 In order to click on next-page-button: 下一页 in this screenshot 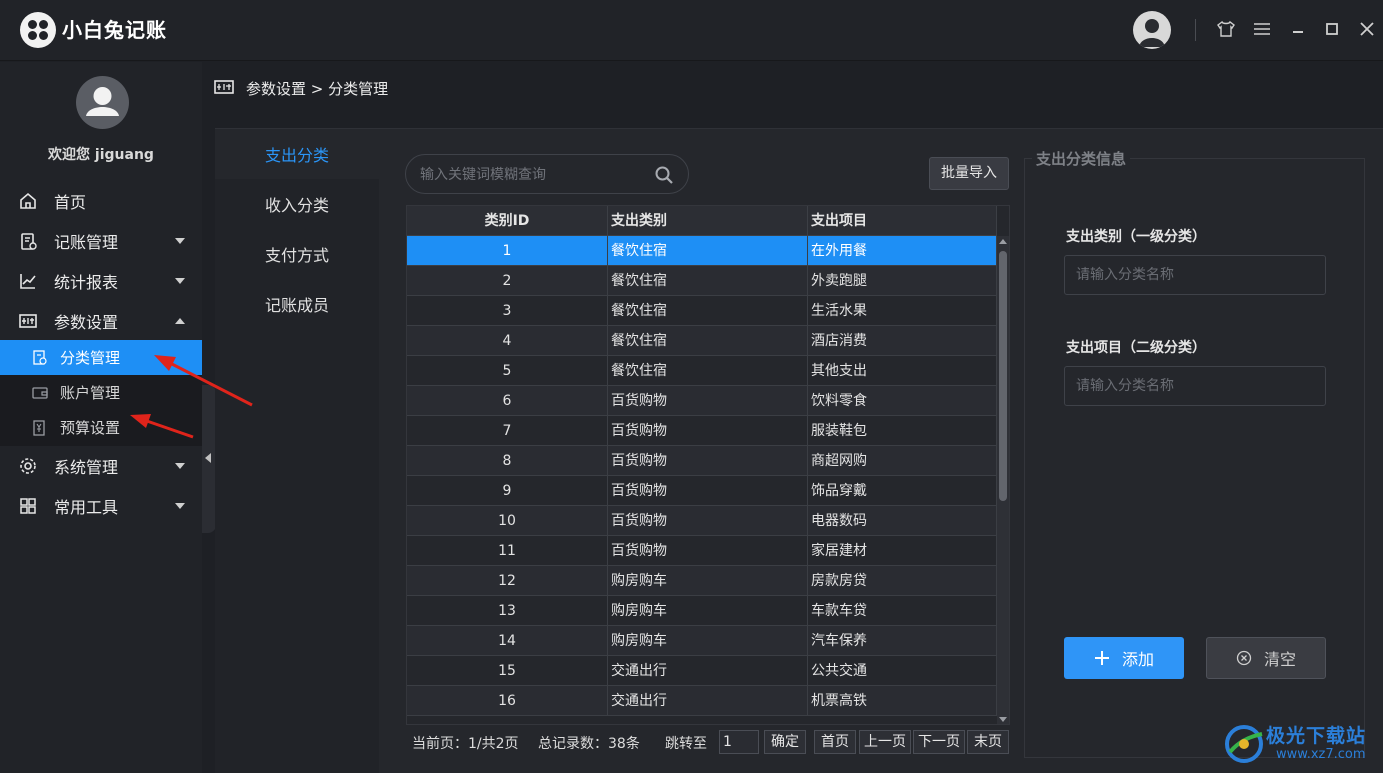, I will do `click(939, 742)`.